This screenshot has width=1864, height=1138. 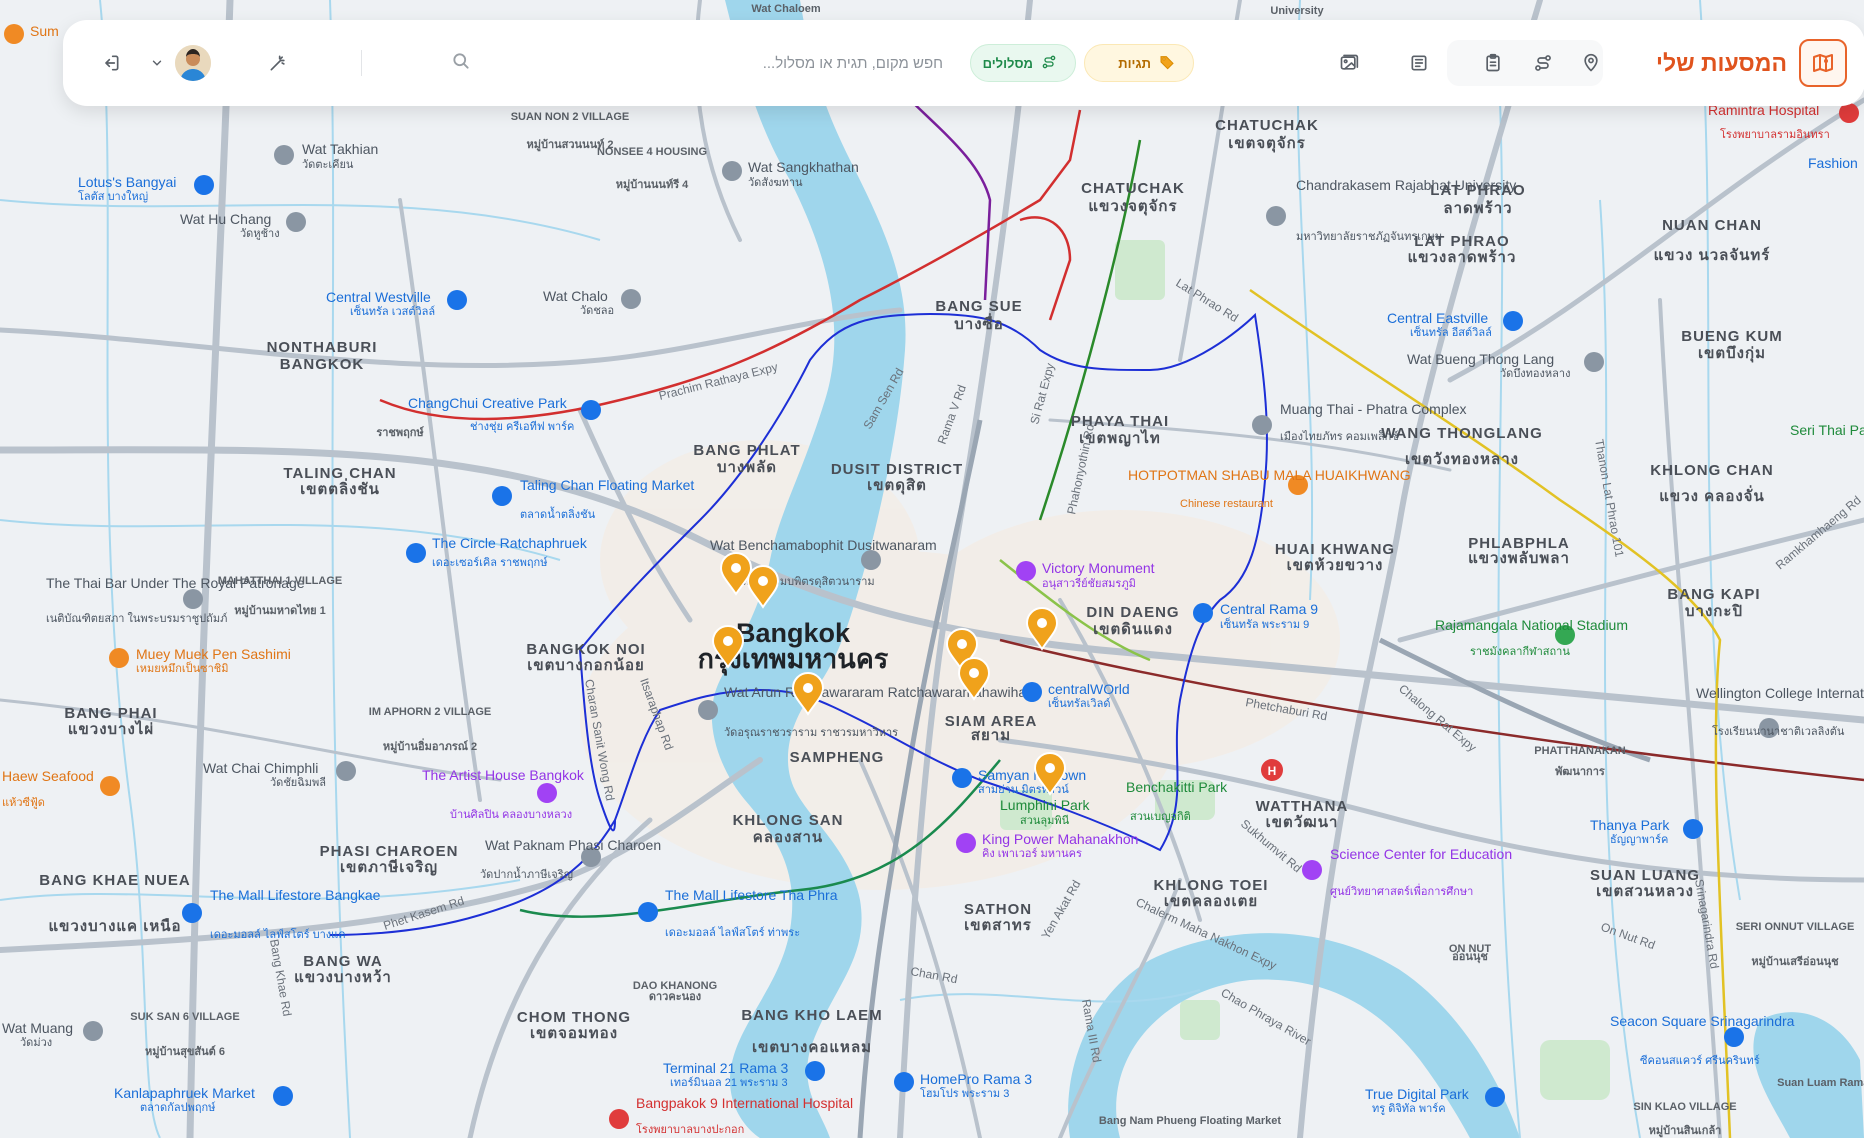 What do you see at coordinates (1098, 568) in the screenshot?
I see `svg-text: Victory Monument` at bounding box center [1098, 568].